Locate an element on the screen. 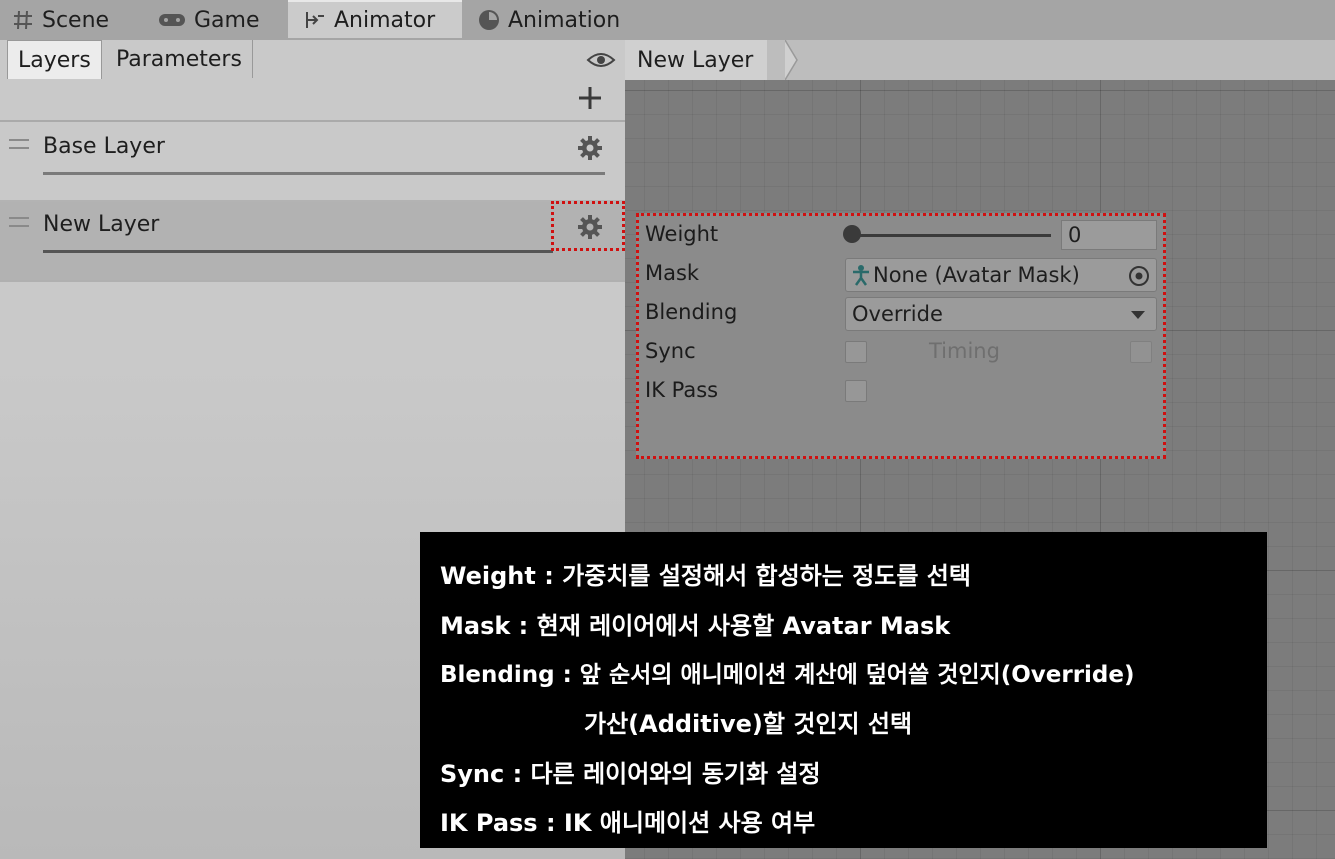  blending-label: Blending is located at coordinates (691, 312).